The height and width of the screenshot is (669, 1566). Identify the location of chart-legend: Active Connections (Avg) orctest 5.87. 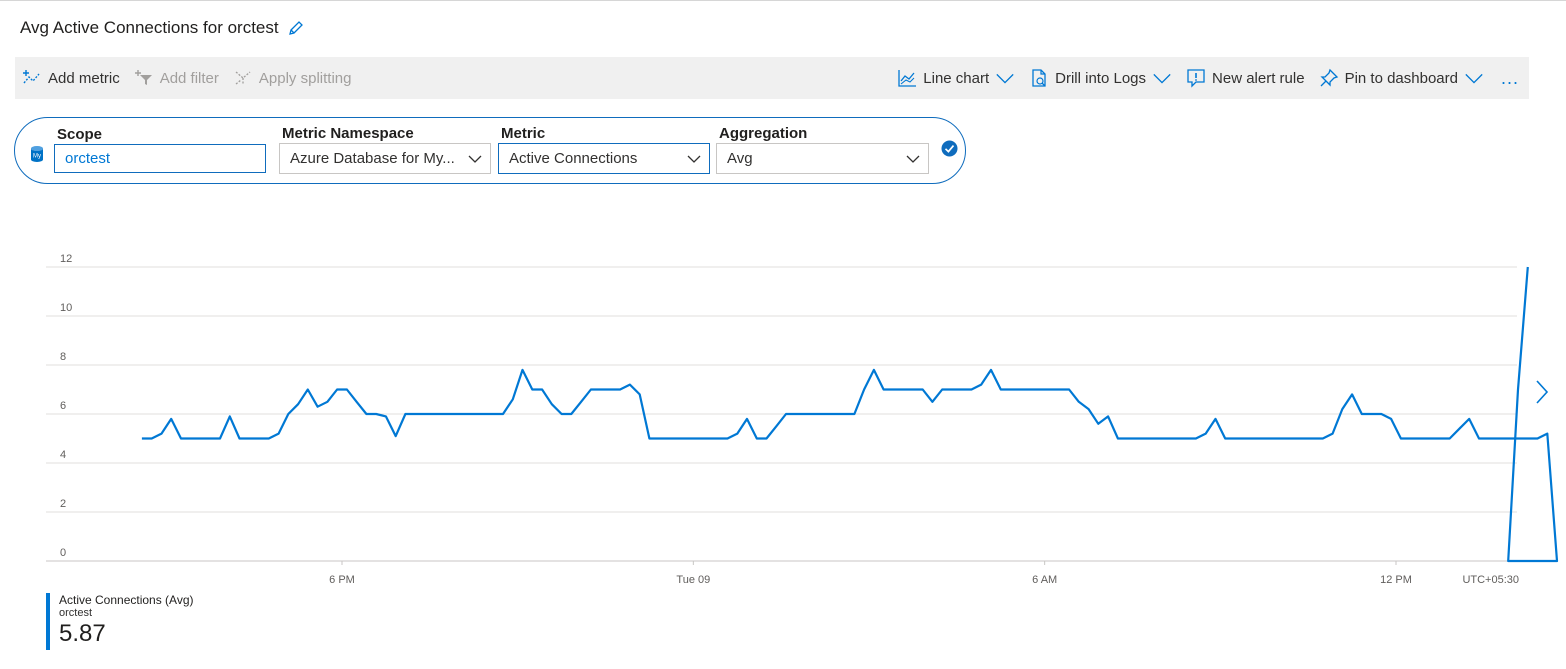
(120, 621).